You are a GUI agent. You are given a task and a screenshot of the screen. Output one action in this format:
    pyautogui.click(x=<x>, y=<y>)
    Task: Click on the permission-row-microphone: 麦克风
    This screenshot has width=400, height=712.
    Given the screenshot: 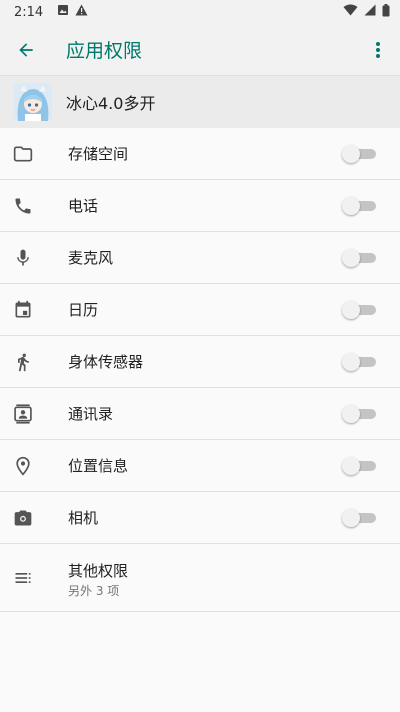 What is the action you would take?
    pyautogui.click(x=200, y=258)
    